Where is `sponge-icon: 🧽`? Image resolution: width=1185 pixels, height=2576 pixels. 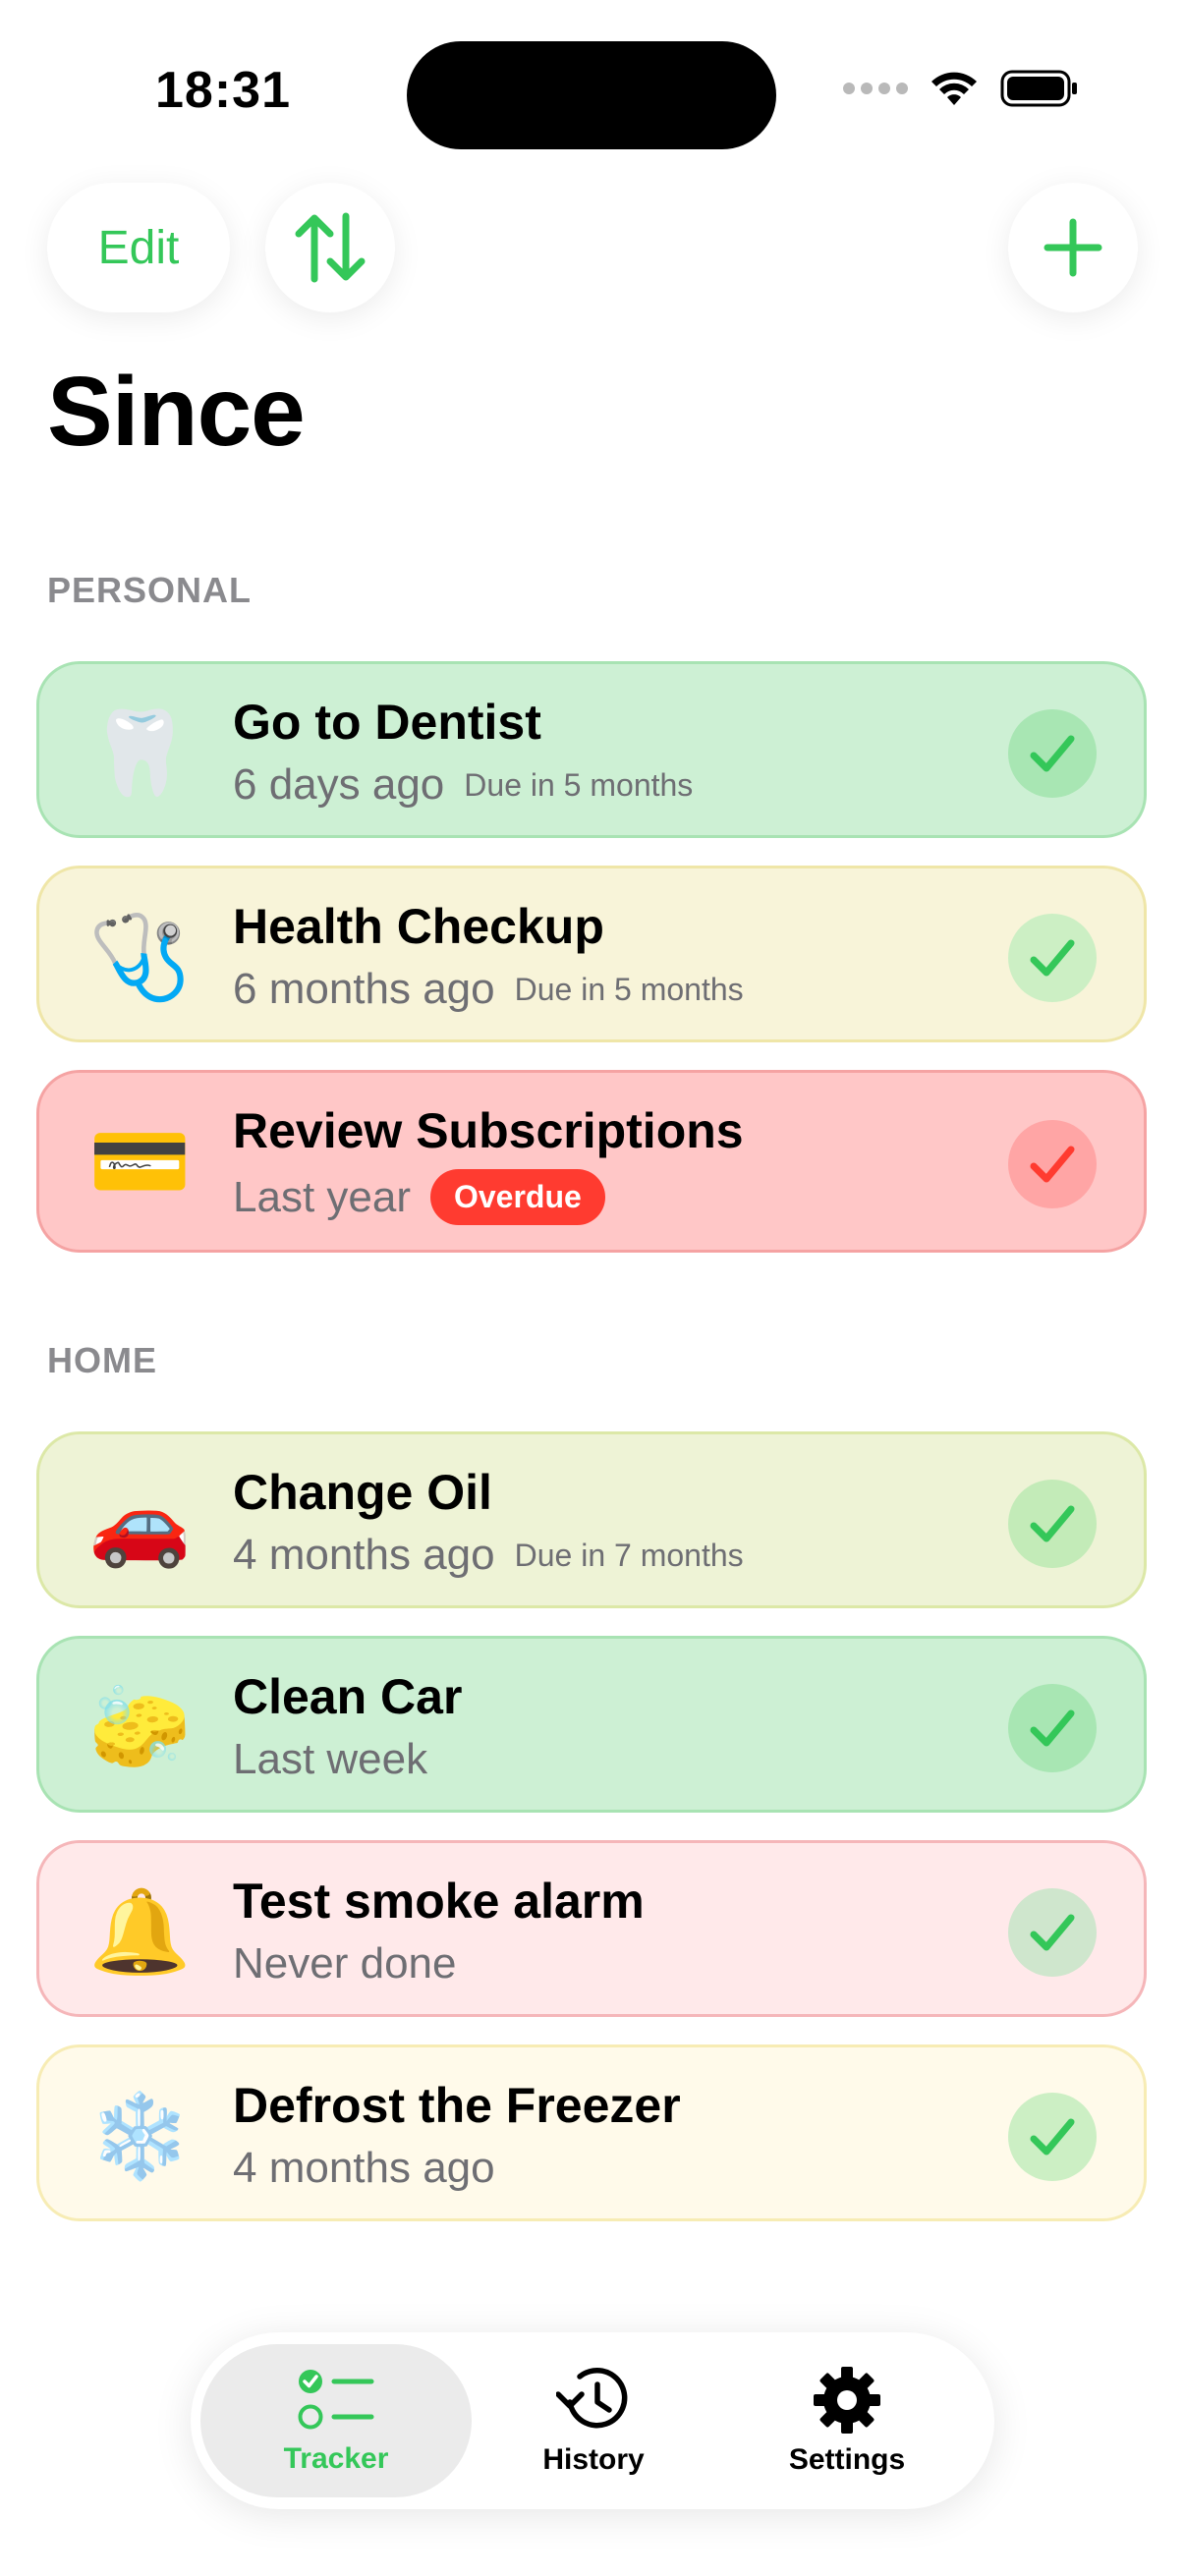
sponge-icon: 🧽 is located at coordinates (140, 1727).